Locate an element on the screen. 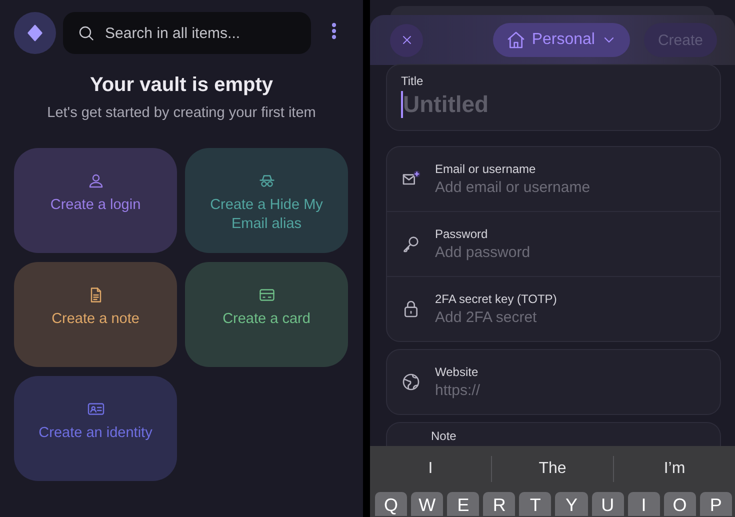 The height and width of the screenshot is (517, 735). title-input: Untitled is located at coordinates (532, 104).